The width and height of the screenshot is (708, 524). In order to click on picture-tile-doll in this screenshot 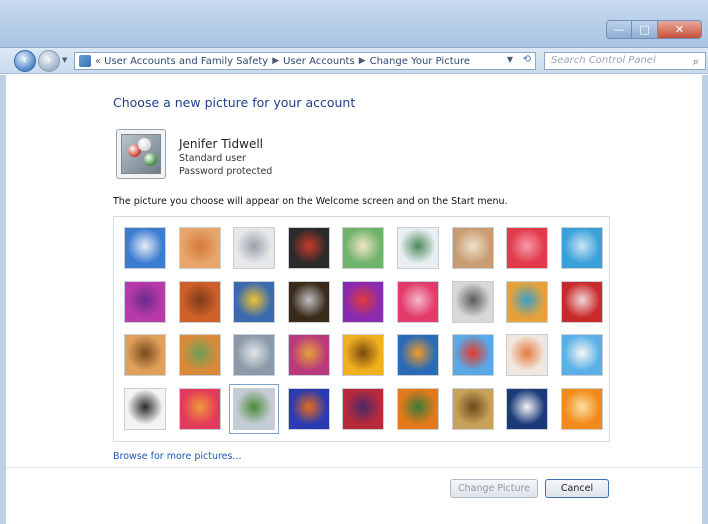, I will do `click(527, 355)`.